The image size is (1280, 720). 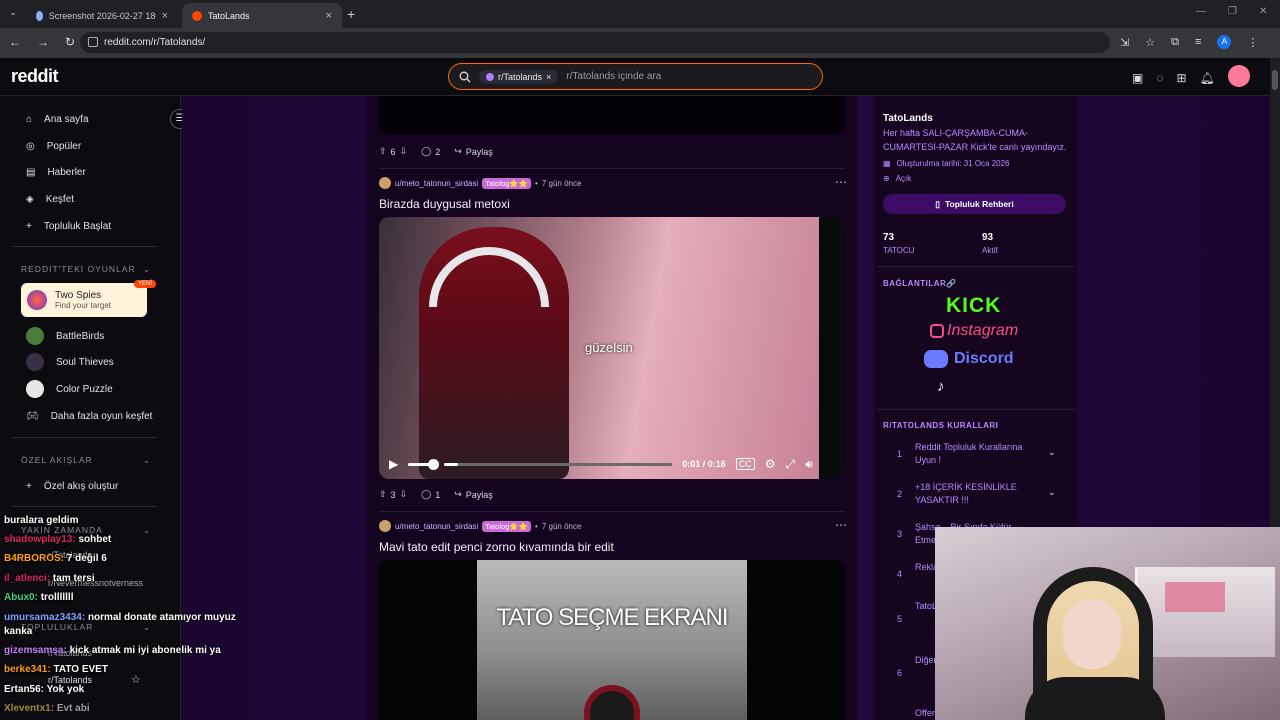 I want to click on nav-home: ⌂ Ana sayfa, so click(x=95, y=119).